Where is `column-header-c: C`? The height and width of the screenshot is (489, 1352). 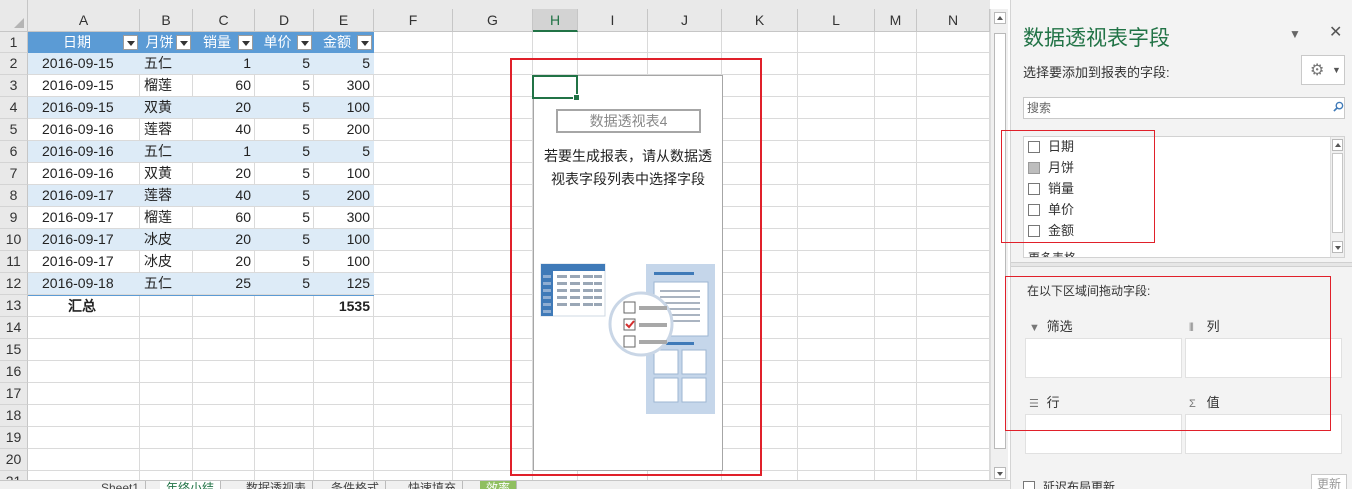 column-header-c: C is located at coordinates (224, 20).